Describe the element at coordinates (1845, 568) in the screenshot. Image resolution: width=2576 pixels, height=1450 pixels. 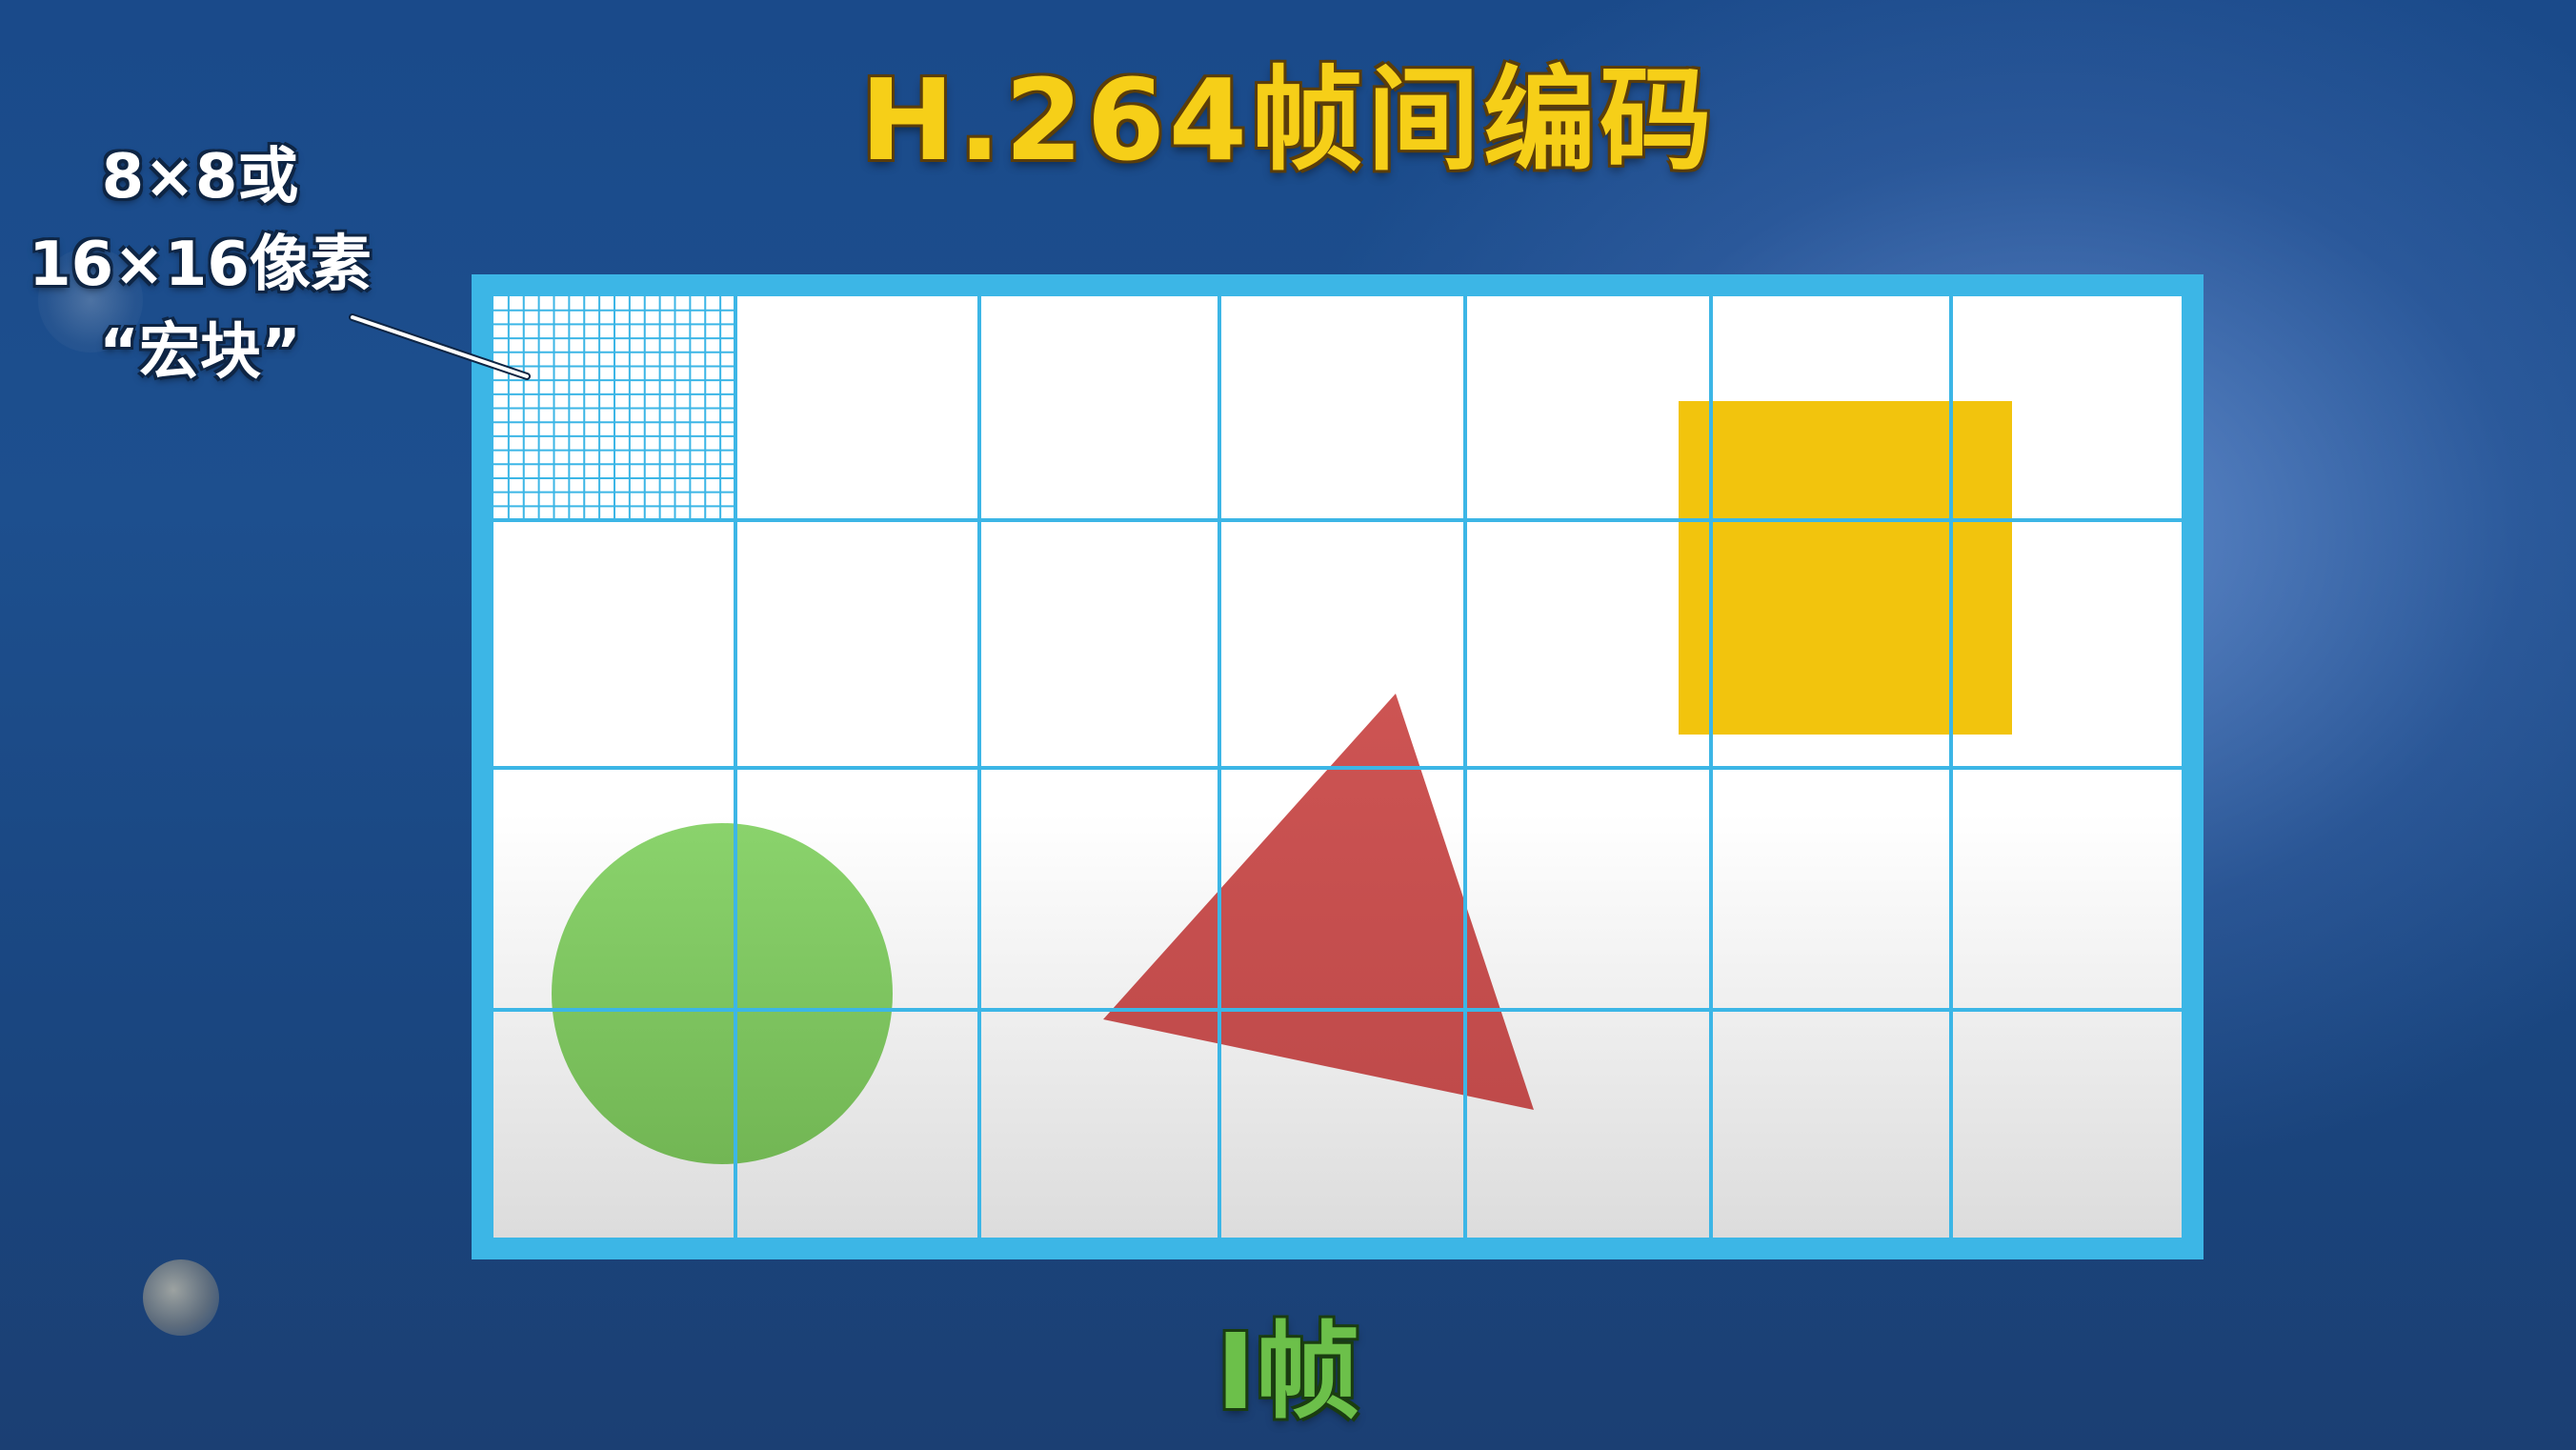
I see `yellow-square` at that location.